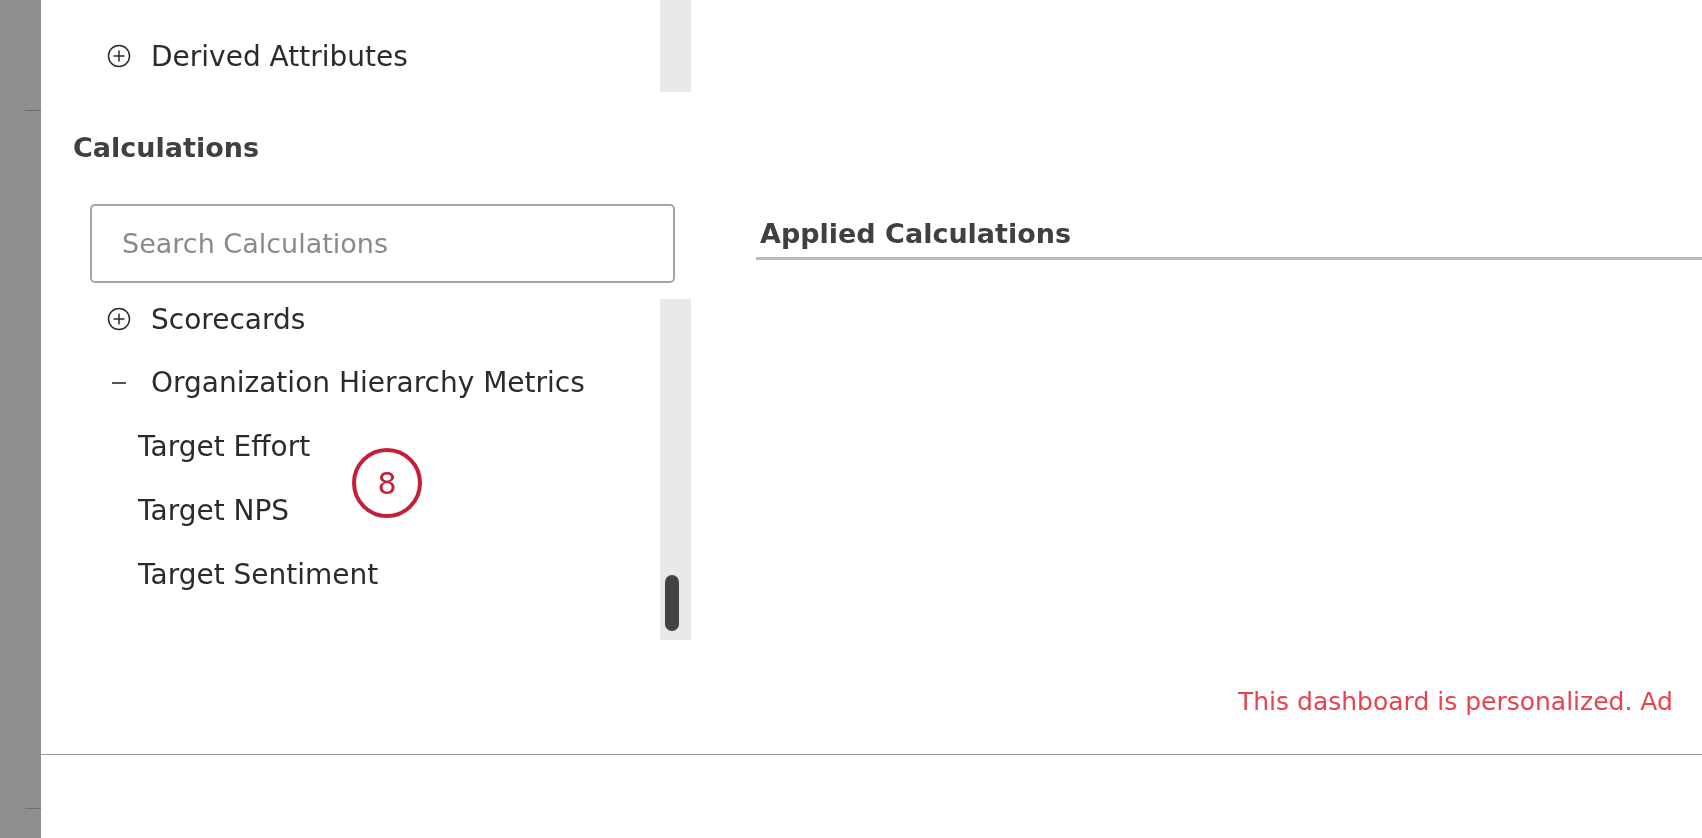  I want to click on scrollbar-thumb, so click(672, 603).